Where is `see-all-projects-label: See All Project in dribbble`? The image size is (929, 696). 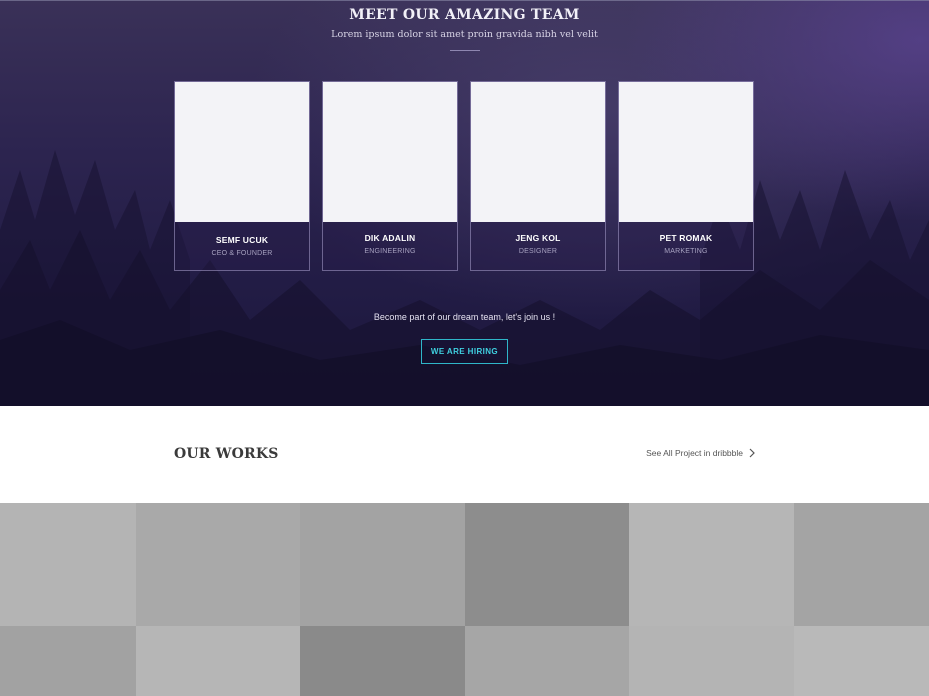
see-all-projects-label: See All Project in dribbble is located at coordinates (694, 453).